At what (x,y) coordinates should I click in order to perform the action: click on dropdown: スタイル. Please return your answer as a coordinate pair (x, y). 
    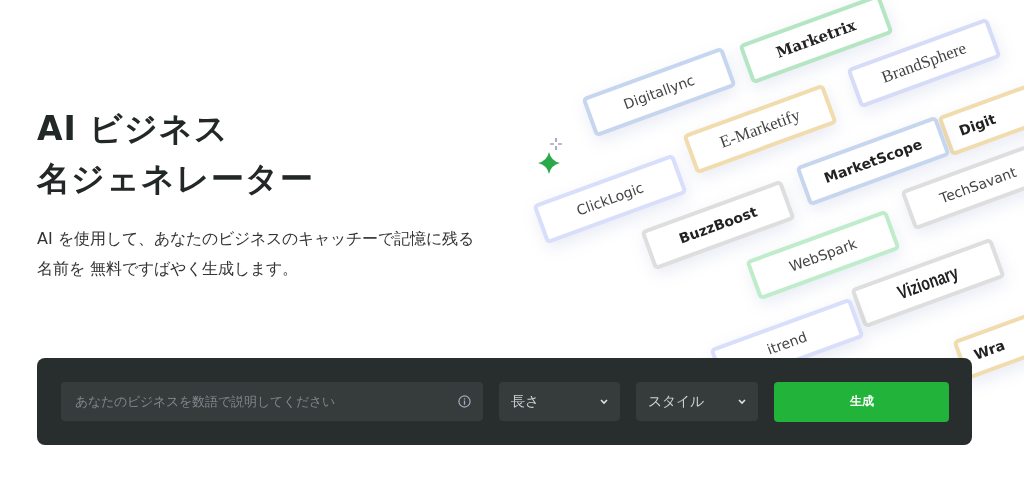
    Looking at the image, I should click on (697, 401).